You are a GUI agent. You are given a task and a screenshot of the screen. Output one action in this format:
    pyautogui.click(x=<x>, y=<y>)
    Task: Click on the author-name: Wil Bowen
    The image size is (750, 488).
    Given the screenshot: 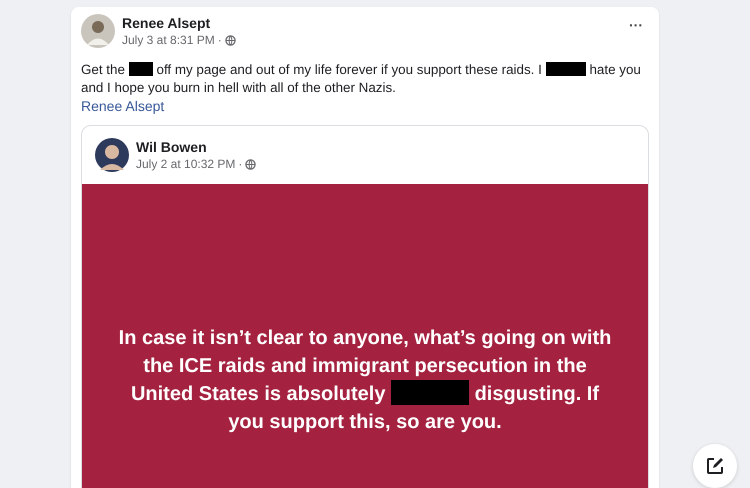 What is the action you would take?
    pyautogui.click(x=196, y=147)
    